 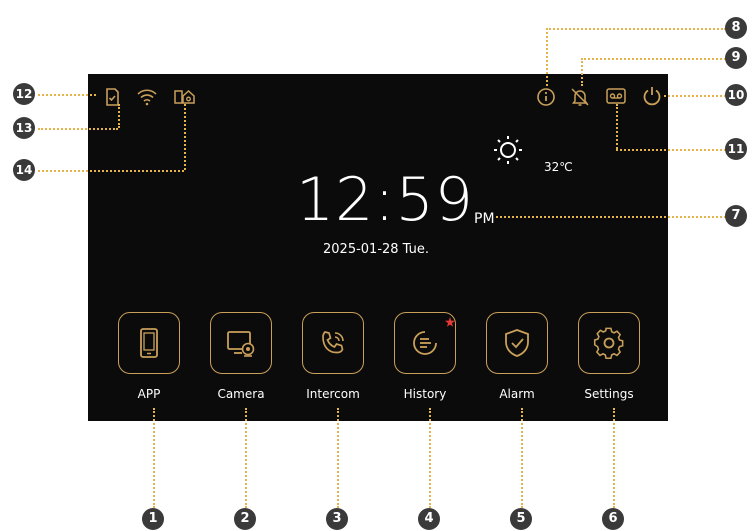 I want to click on bell-off-icon, so click(x=580, y=97).